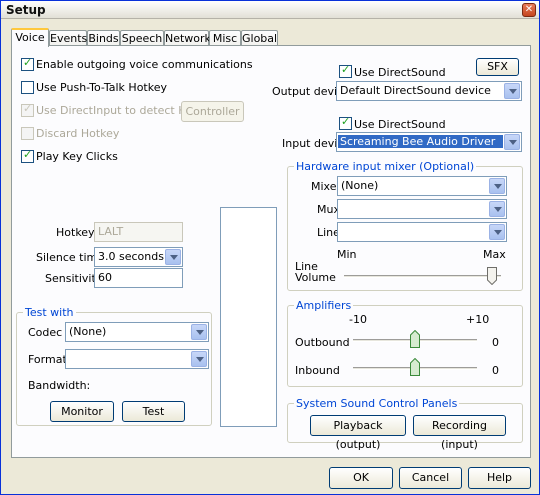 The width and height of the screenshot is (540, 495). I want to click on sensitivity-field: 60, so click(138, 278).